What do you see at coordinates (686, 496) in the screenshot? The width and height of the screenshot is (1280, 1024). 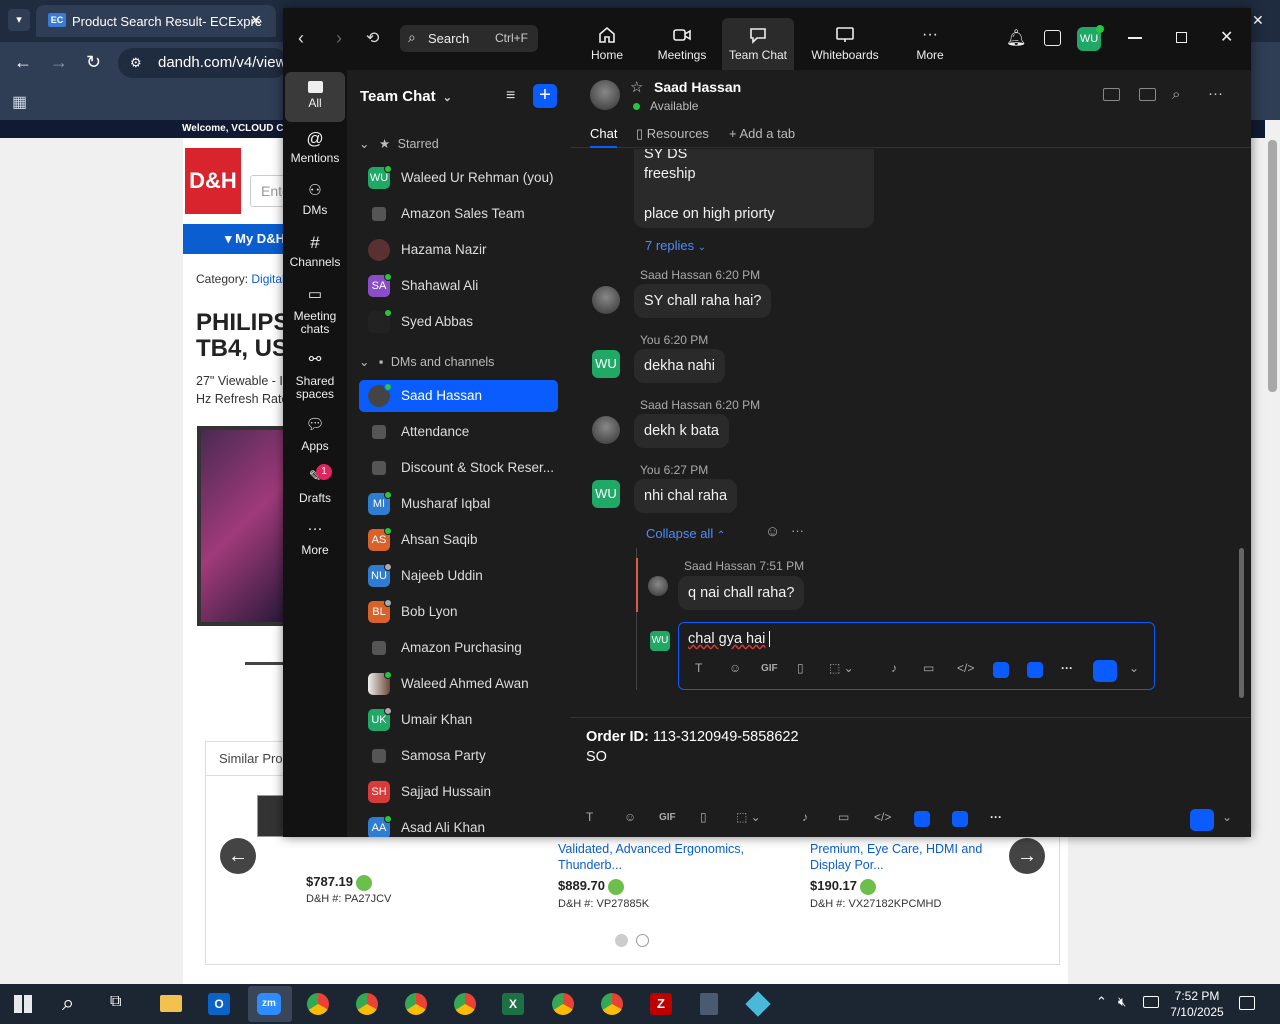 I see `message-bubble: nhi chal raha` at bounding box center [686, 496].